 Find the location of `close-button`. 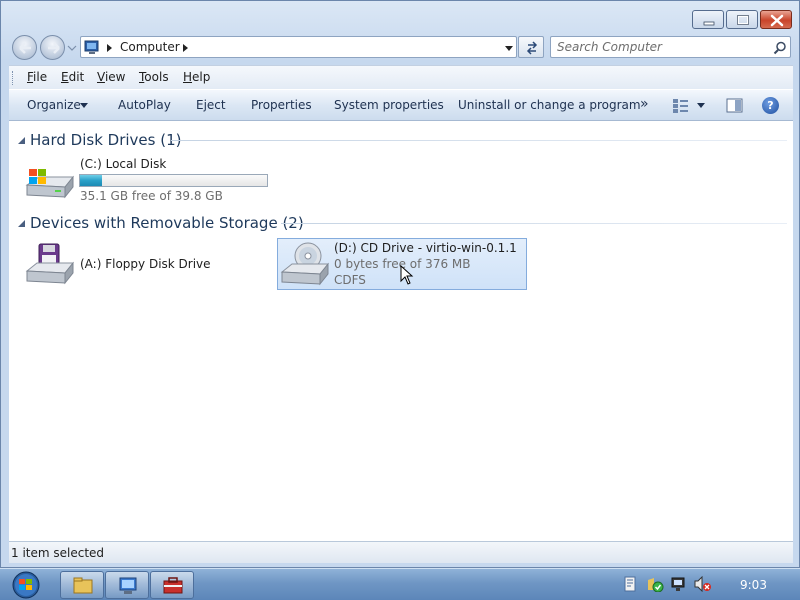

close-button is located at coordinates (776, 19).